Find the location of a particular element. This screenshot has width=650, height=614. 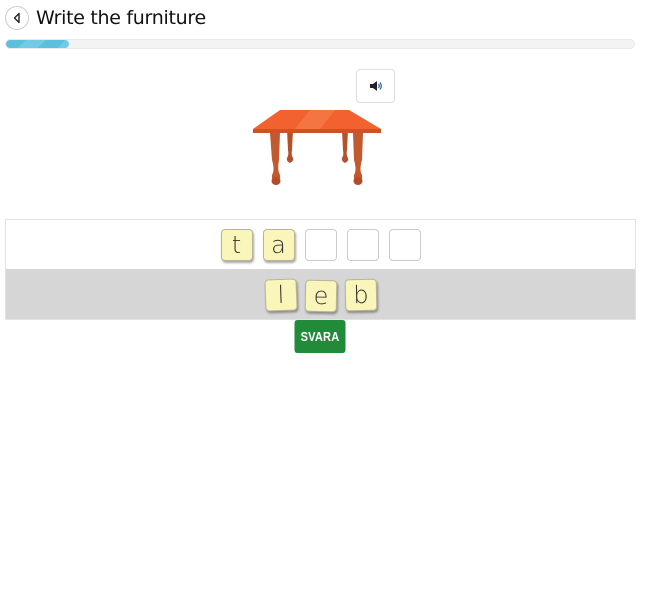

submit-button: SVARA is located at coordinates (320, 336).